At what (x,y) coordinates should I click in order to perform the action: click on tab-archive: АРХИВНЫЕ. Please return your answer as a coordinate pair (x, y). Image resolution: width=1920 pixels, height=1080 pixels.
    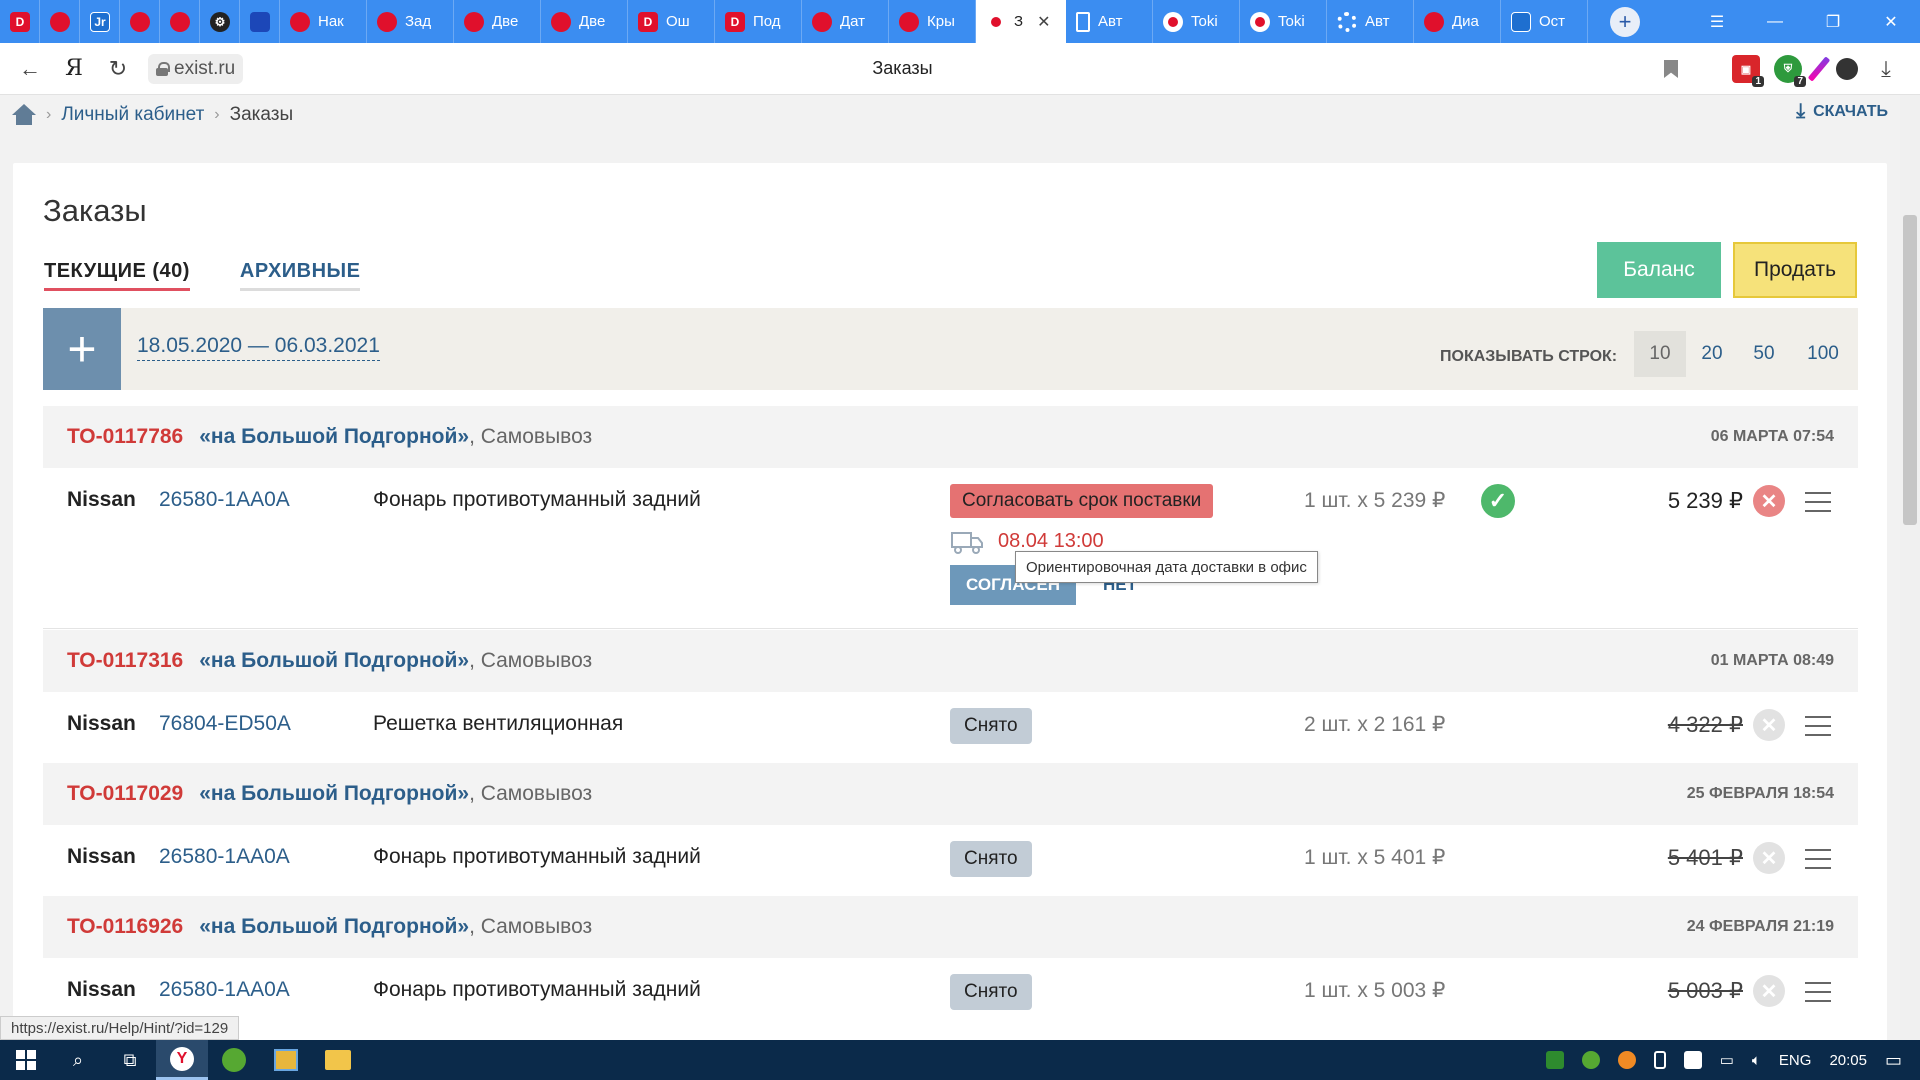
    Looking at the image, I should click on (300, 275).